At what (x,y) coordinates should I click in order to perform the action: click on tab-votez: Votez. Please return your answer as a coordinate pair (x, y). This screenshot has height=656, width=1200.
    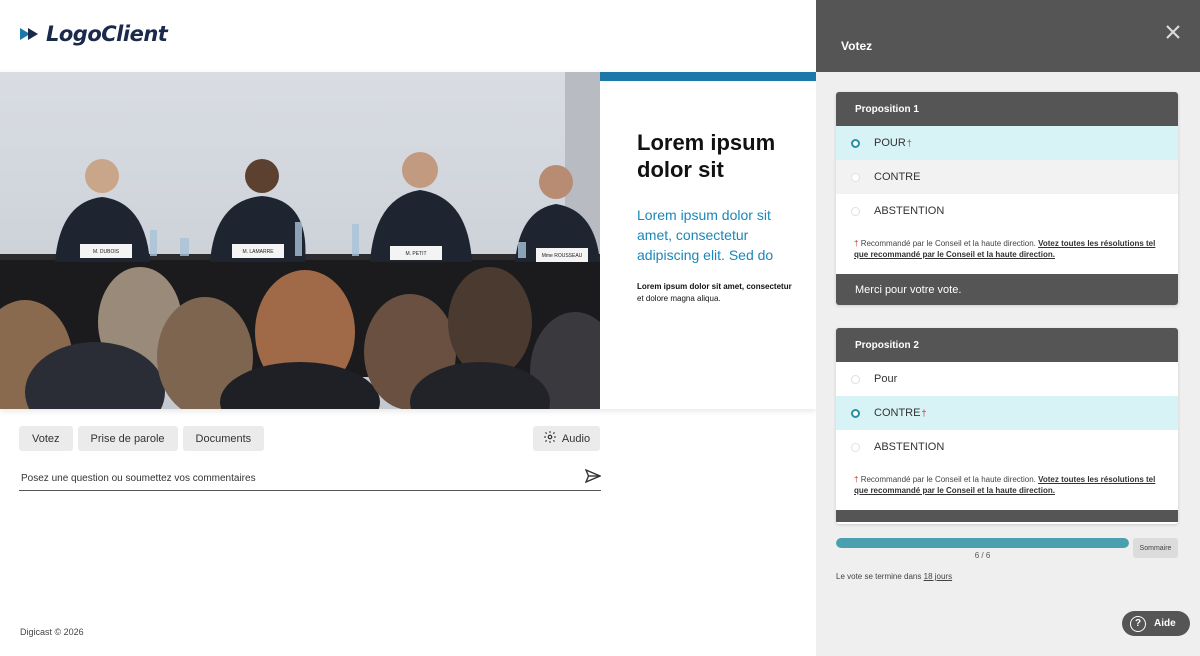
    Looking at the image, I should click on (46, 438).